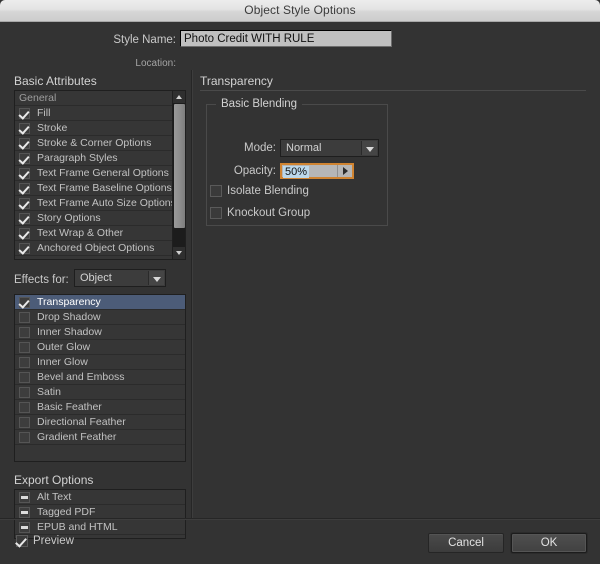 Image resolution: width=600 pixels, height=564 pixels. What do you see at coordinates (329, 148) in the screenshot?
I see `blend-mode-dropdown: Normal` at bounding box center [329, 148].